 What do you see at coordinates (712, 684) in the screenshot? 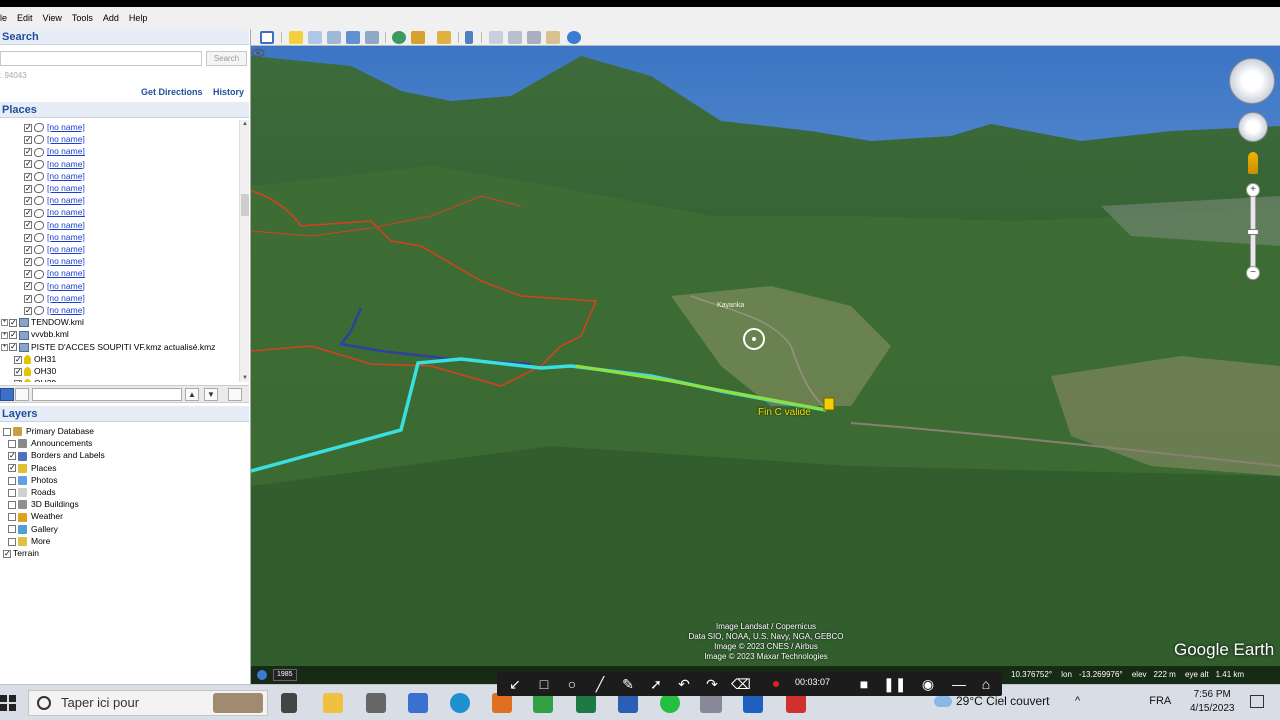
I see `redo-icon: ↷` at bounding box center [712, 684].